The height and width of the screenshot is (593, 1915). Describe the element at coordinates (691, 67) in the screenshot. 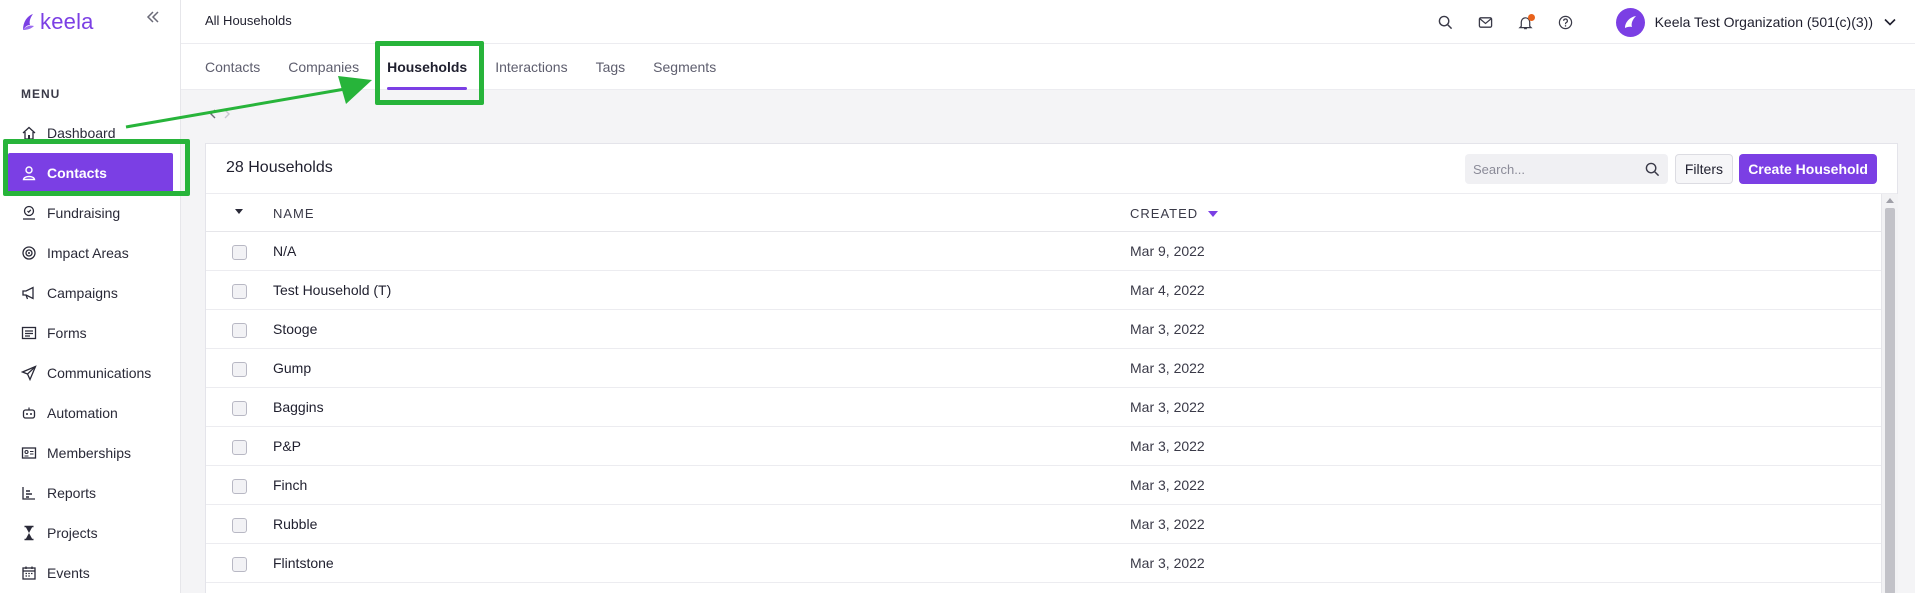

I see `tab-segments: Segments` at that location.